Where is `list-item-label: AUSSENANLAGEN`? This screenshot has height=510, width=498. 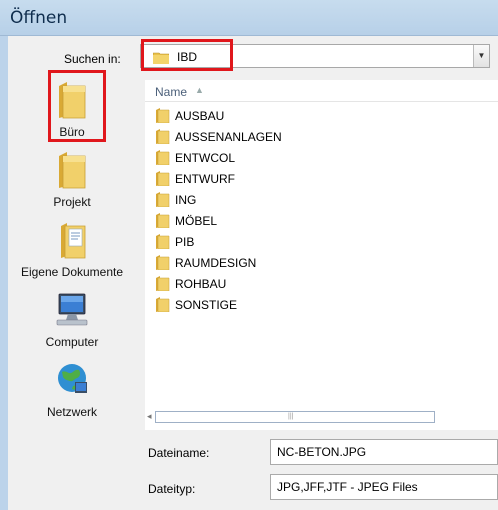
list-item-label: AUSSENANLAGEN is located at coordinates (228, 137).